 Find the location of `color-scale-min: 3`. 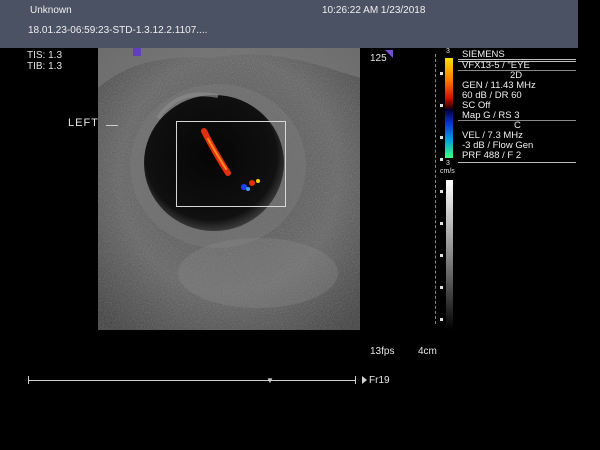

color-scale-min: 3 is located at coordinates (448, 163).